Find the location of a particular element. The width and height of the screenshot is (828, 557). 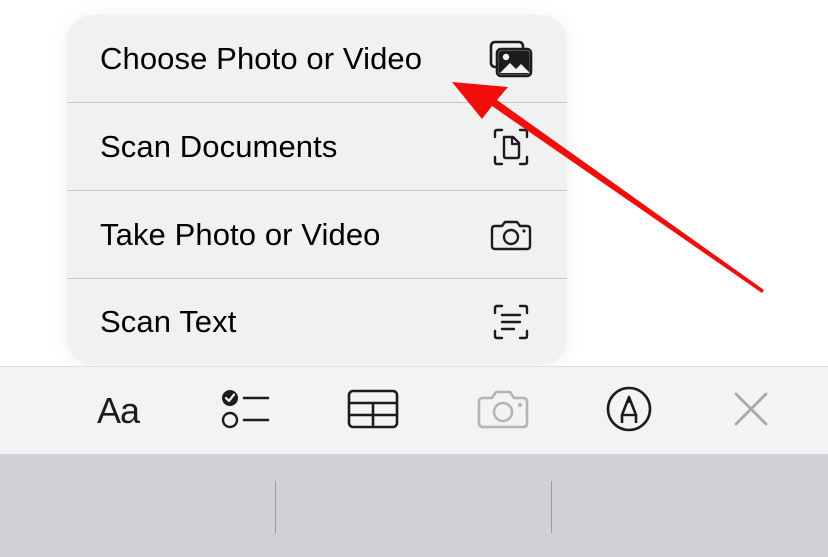

close-icon is located at coordinates (751, 411).